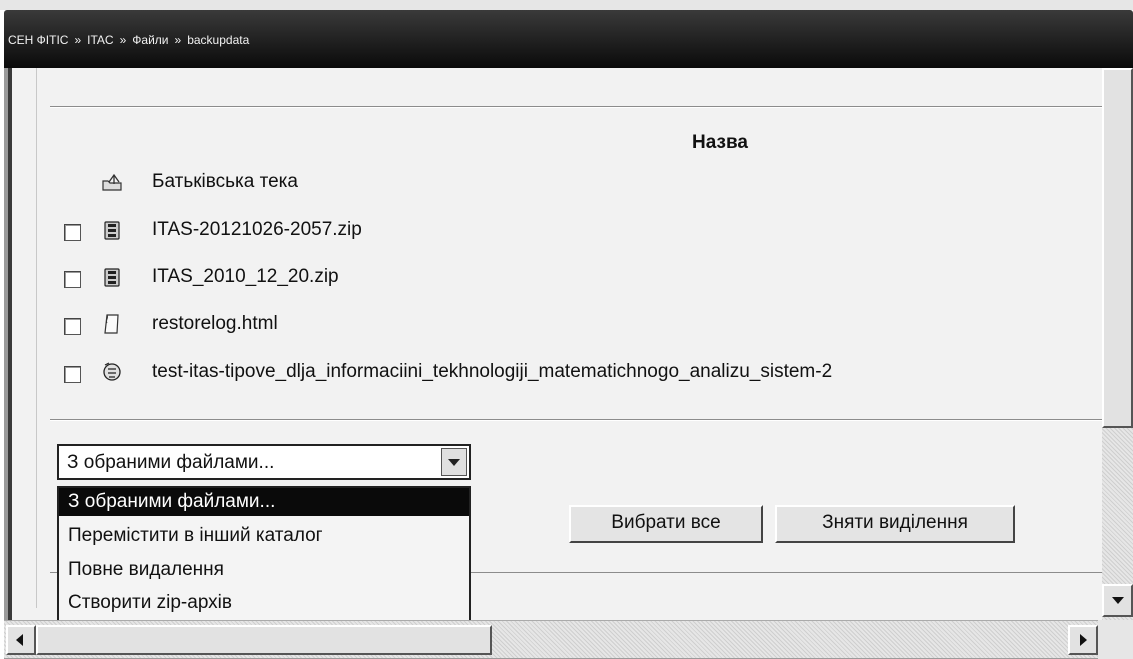  Describe the element at coordinates (1117, 248) in the screenshot. I see `vertical-scroll-thumb` at that location.